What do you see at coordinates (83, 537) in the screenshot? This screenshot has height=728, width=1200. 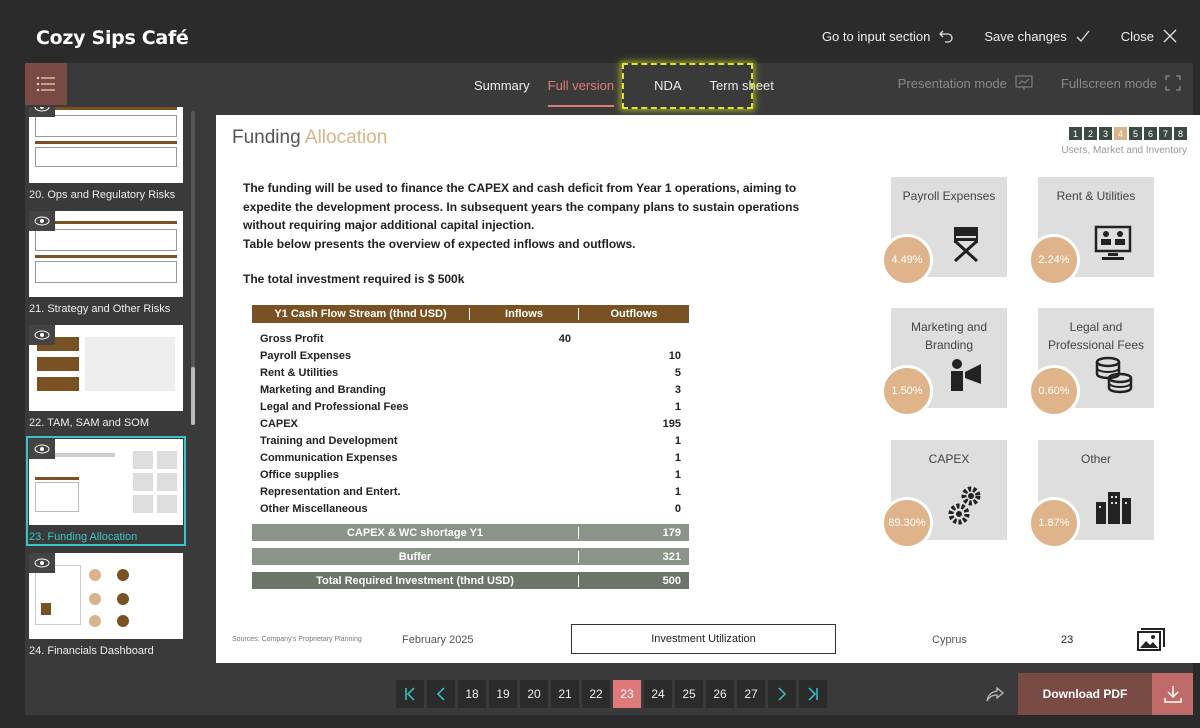 I see `sidebar-item-label: 23. Funding Allocation` at bounding box center [83, 537].